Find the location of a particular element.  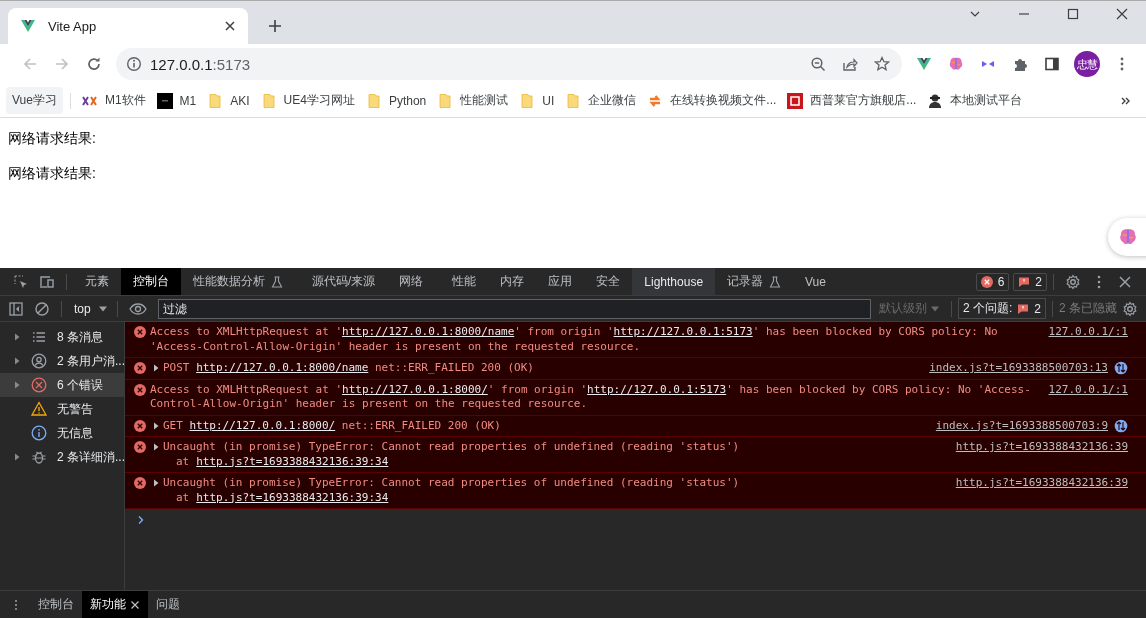

bookmark-item: M1 is located at coordinates (176, 100).